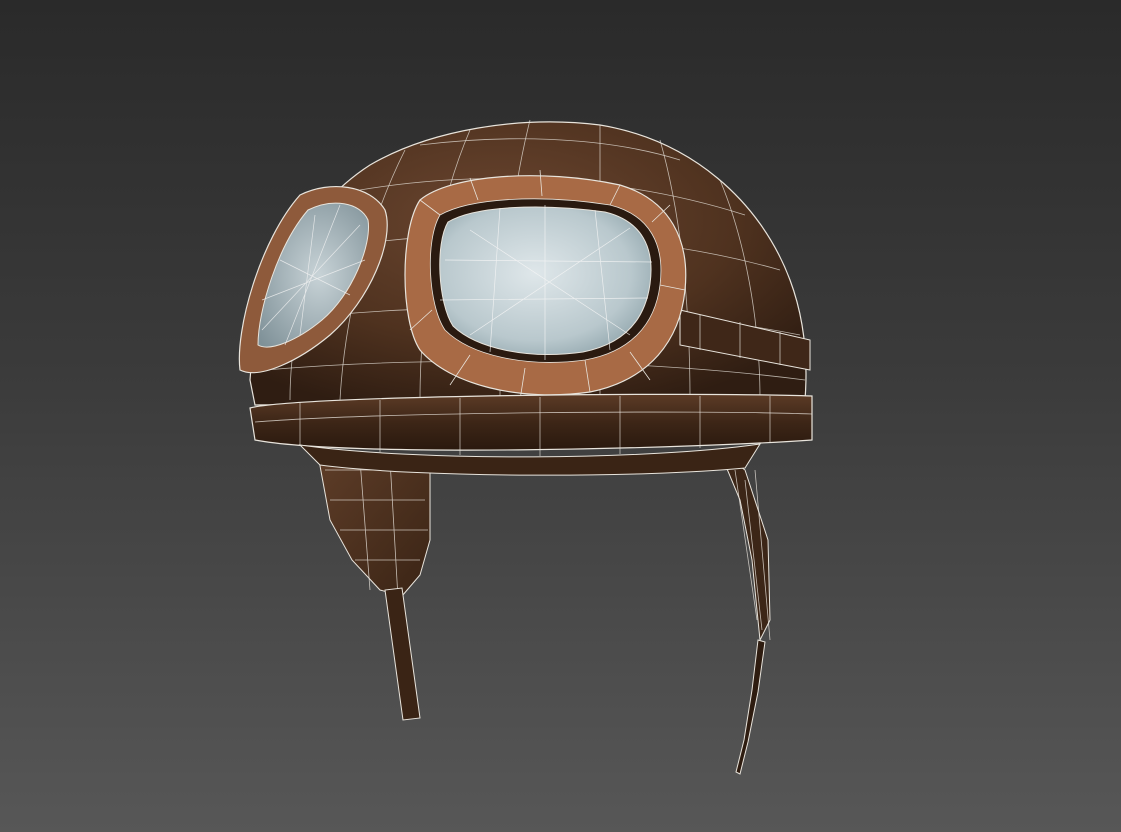 This screenshot has width=1121, height=832. Describe the element at coordinates (374, 587) in the screenshot. I see `left-ear-flap` at that location.